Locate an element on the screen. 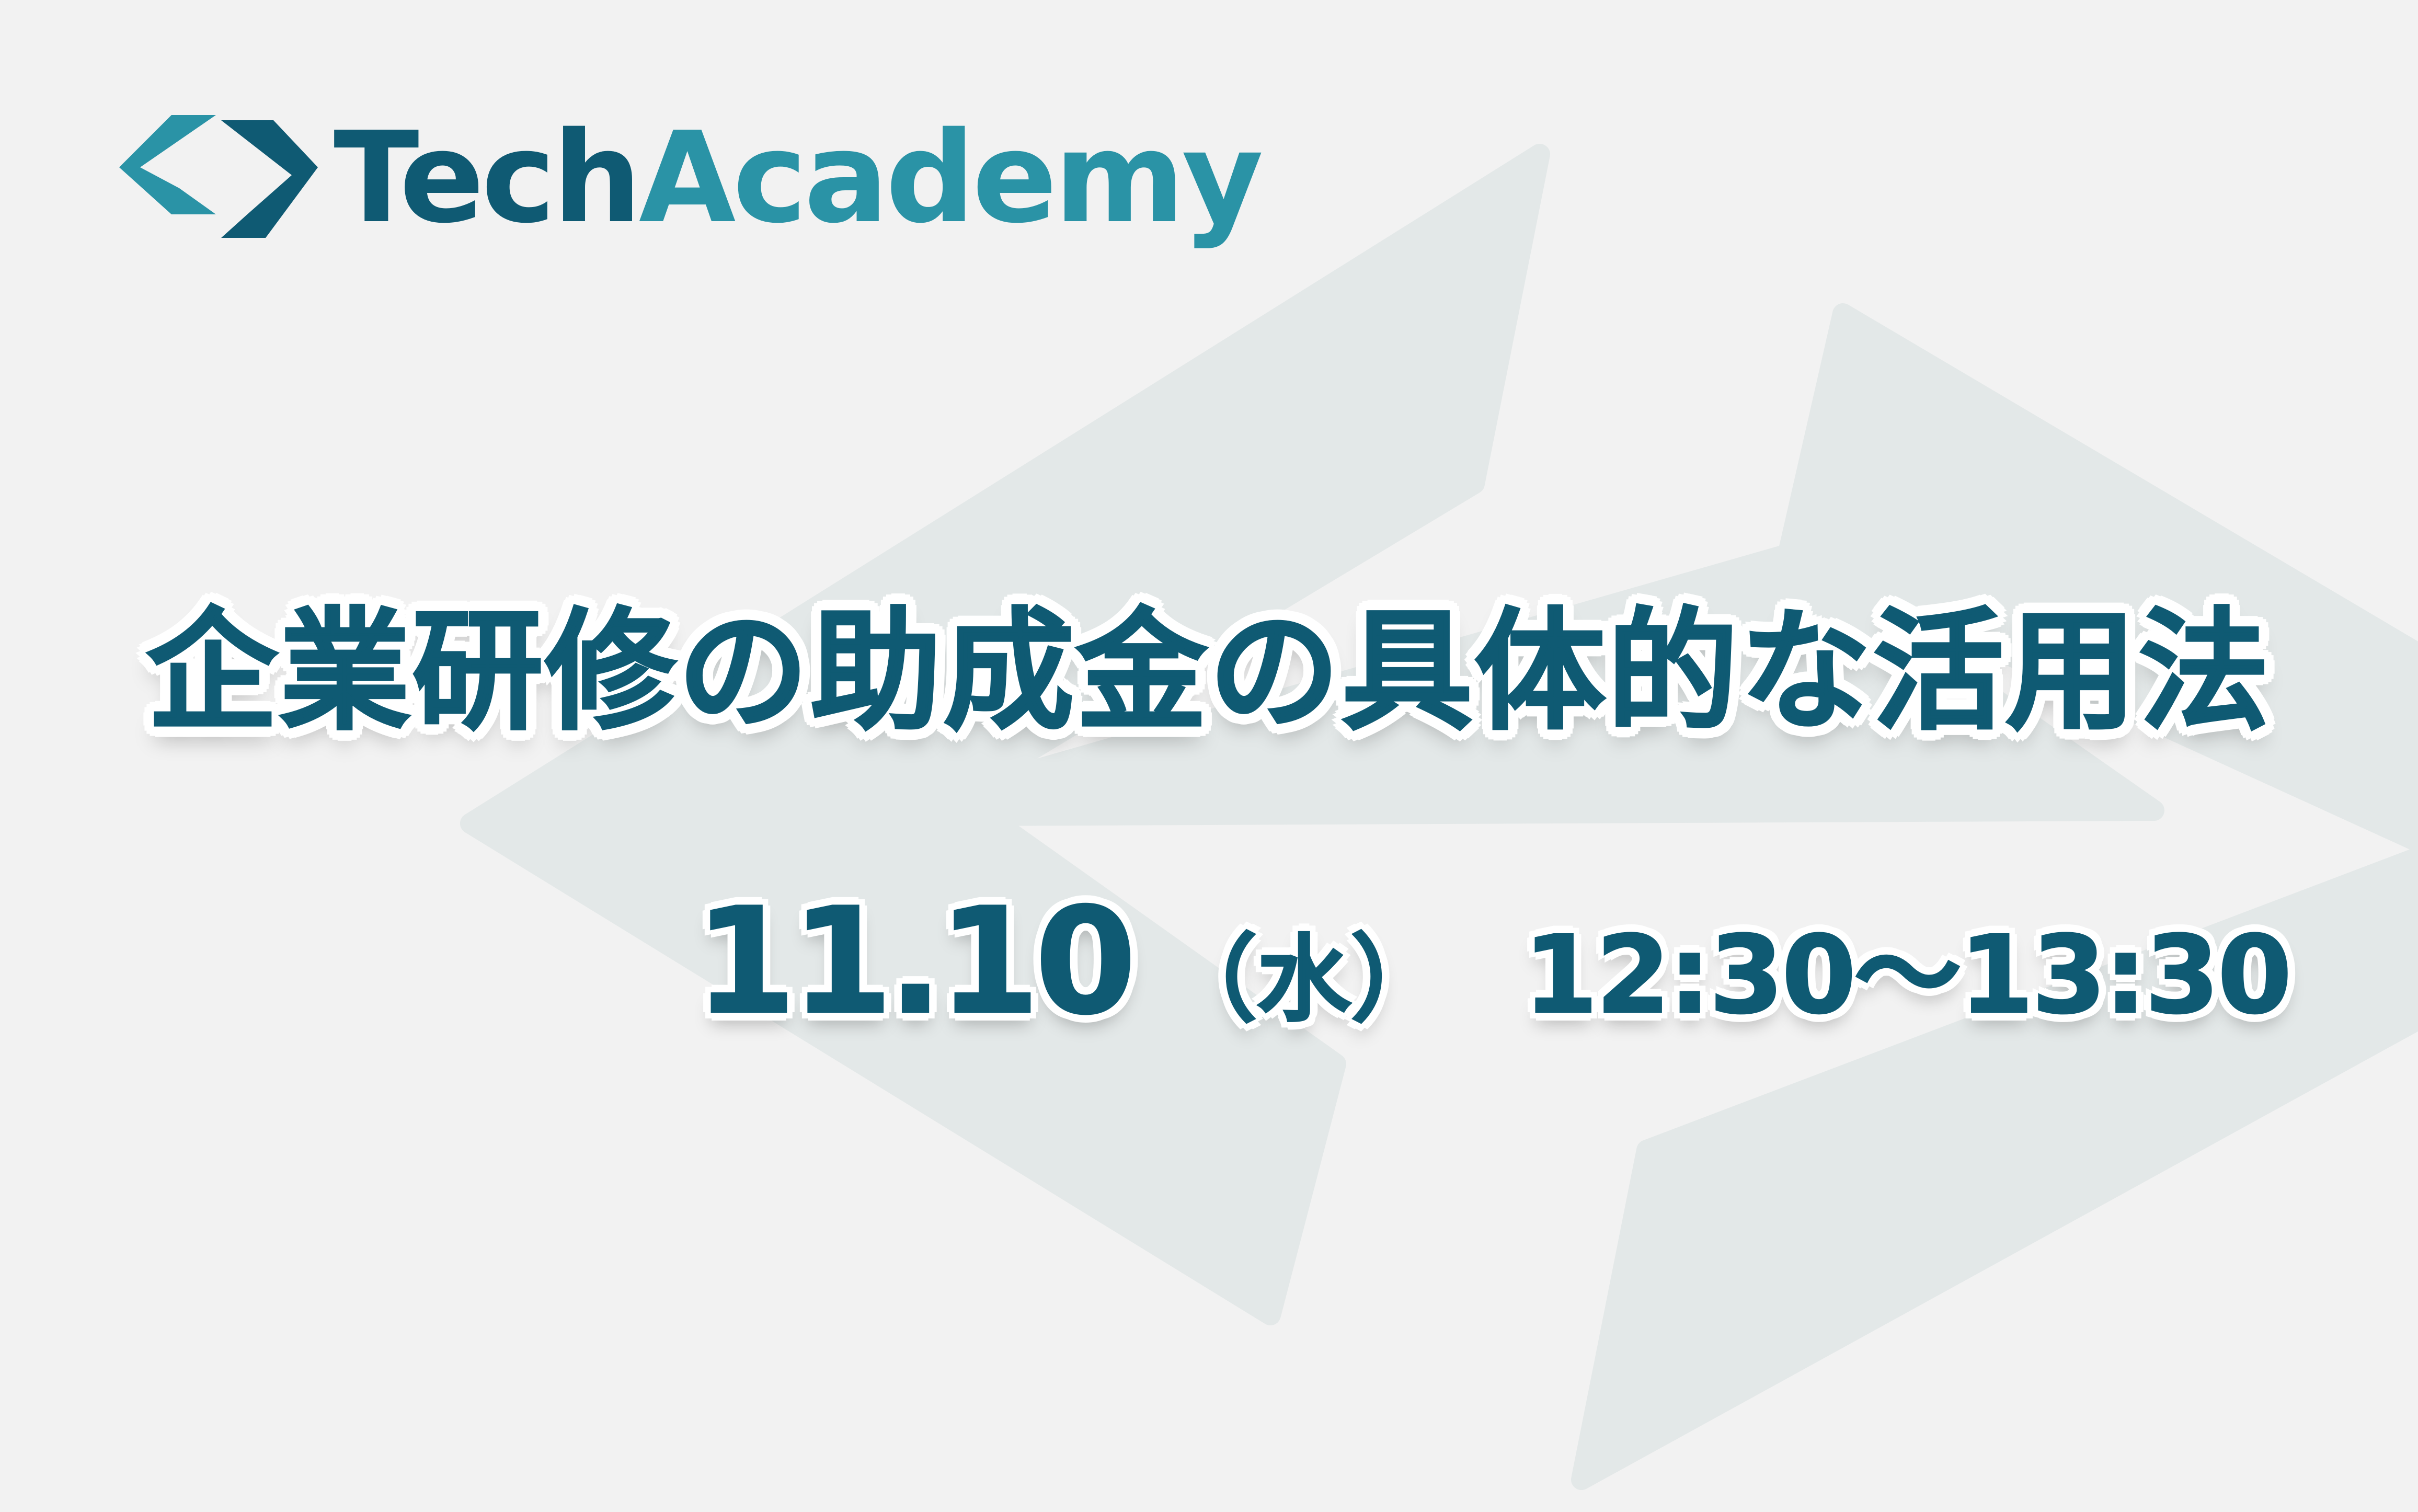 The width and height of the screenshot is (2418, 1512). event-time: 12:30～13:30 is located at coordinates (1907, 976).